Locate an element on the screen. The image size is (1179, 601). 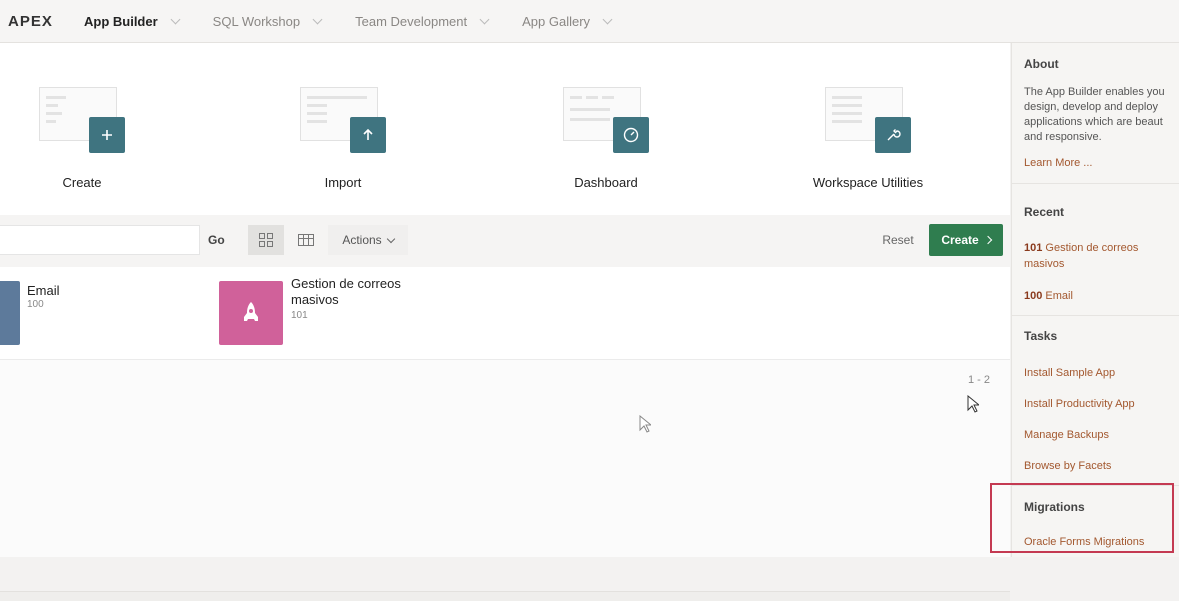
task-install-sample-app: Install Sample App is located at coordinates (1069, 373).